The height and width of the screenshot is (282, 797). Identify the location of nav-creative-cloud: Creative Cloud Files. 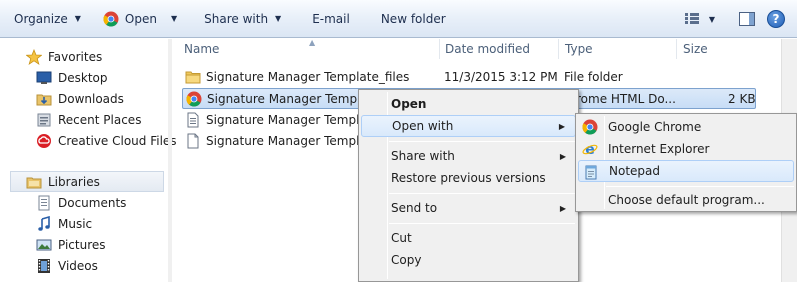
(106, 140).